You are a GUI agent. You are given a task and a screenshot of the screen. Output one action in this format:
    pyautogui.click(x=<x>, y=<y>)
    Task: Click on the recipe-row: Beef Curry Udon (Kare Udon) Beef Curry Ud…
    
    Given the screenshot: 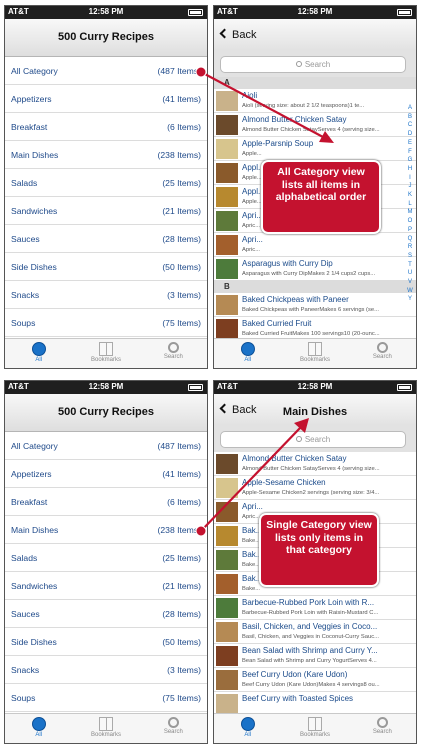 What is the action you would take?
    pyautogui.click(x=315, y=680)
    